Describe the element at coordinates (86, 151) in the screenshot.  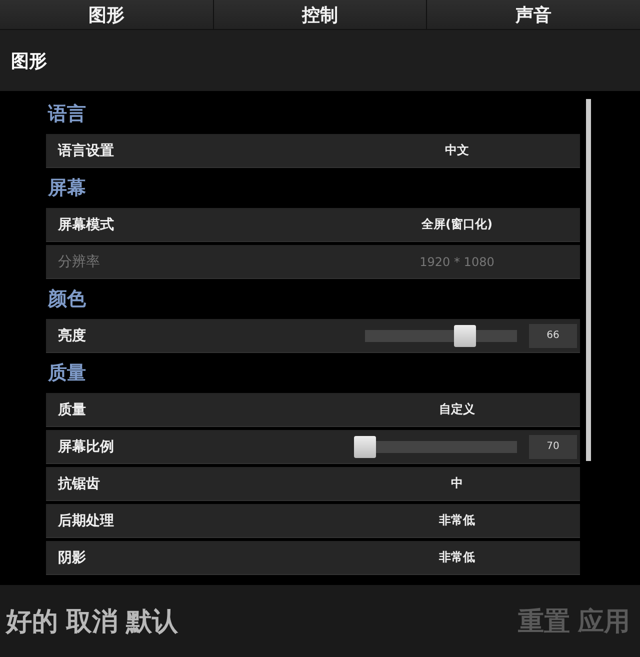
I see `setting-label: 语言设置` at that location.